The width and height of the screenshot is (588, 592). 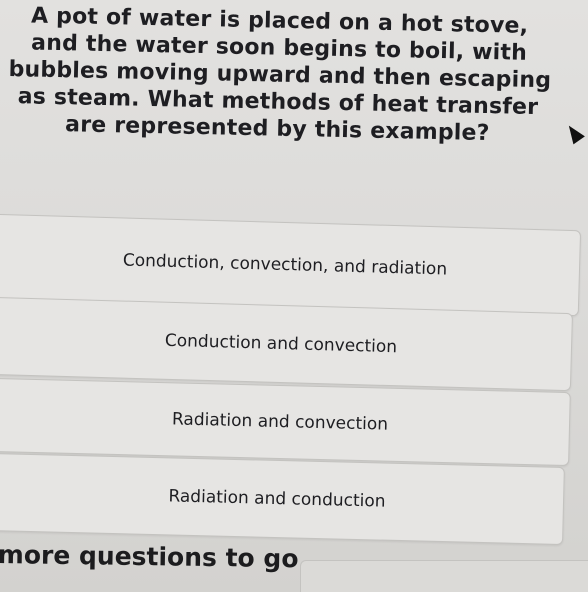 I want to click on answer-option-label: Conduction and convection, so click(x=281, y=344).